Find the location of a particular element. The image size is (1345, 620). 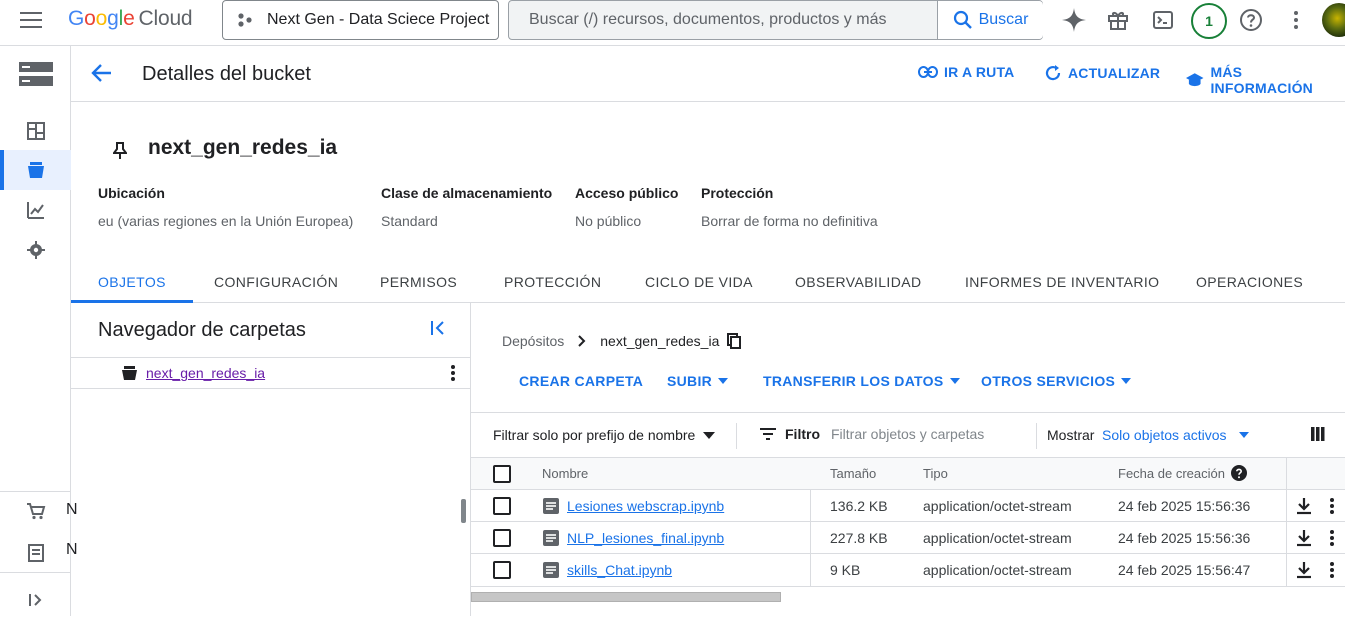

property-label: Clase de almacenamiento is located at coordinates (467, 193).